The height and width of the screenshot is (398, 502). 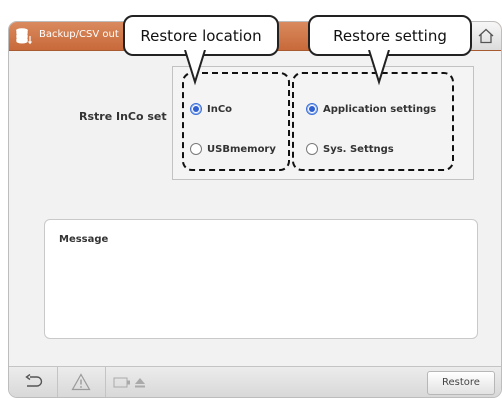 What do you see at coordinates (236, 121) in the screenshot?
I see `restore-location-group` at bounding box center [236, 121].